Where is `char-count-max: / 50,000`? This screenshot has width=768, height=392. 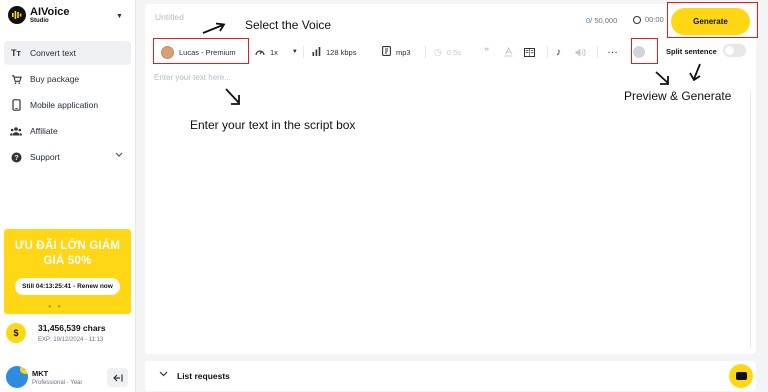 char-count-max: / 50,000 is located at coordinates (604, 20).